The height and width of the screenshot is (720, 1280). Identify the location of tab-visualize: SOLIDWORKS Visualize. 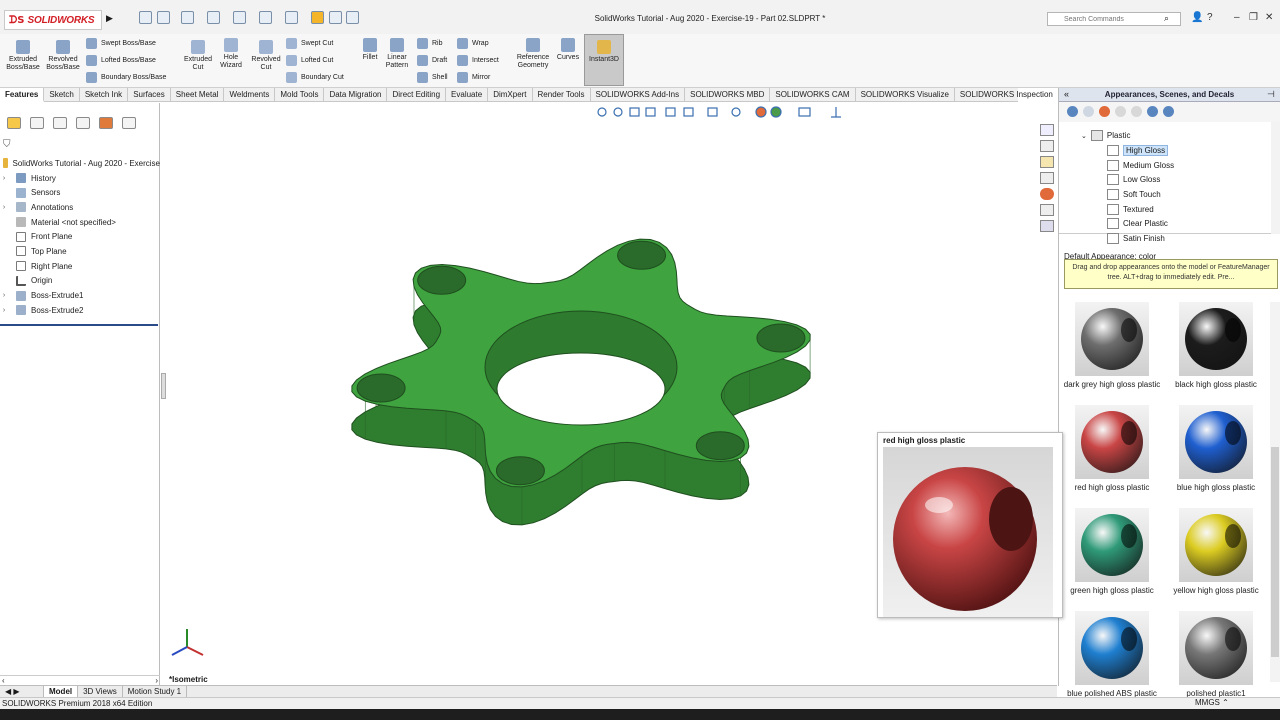
(905, 95).